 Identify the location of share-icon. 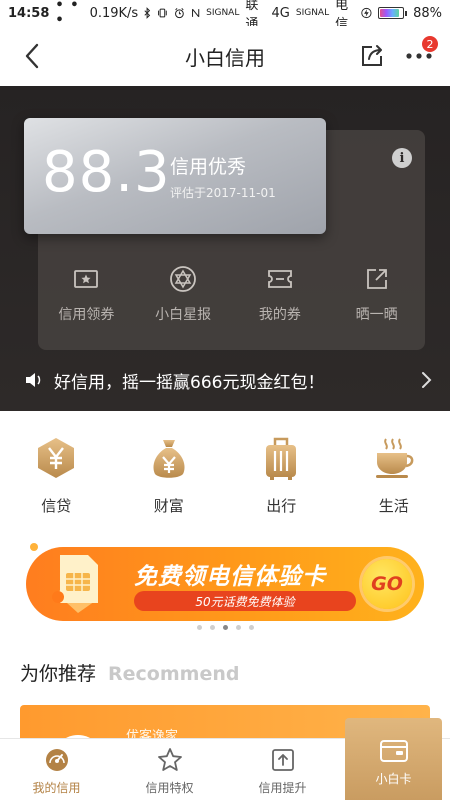
(372, 55).